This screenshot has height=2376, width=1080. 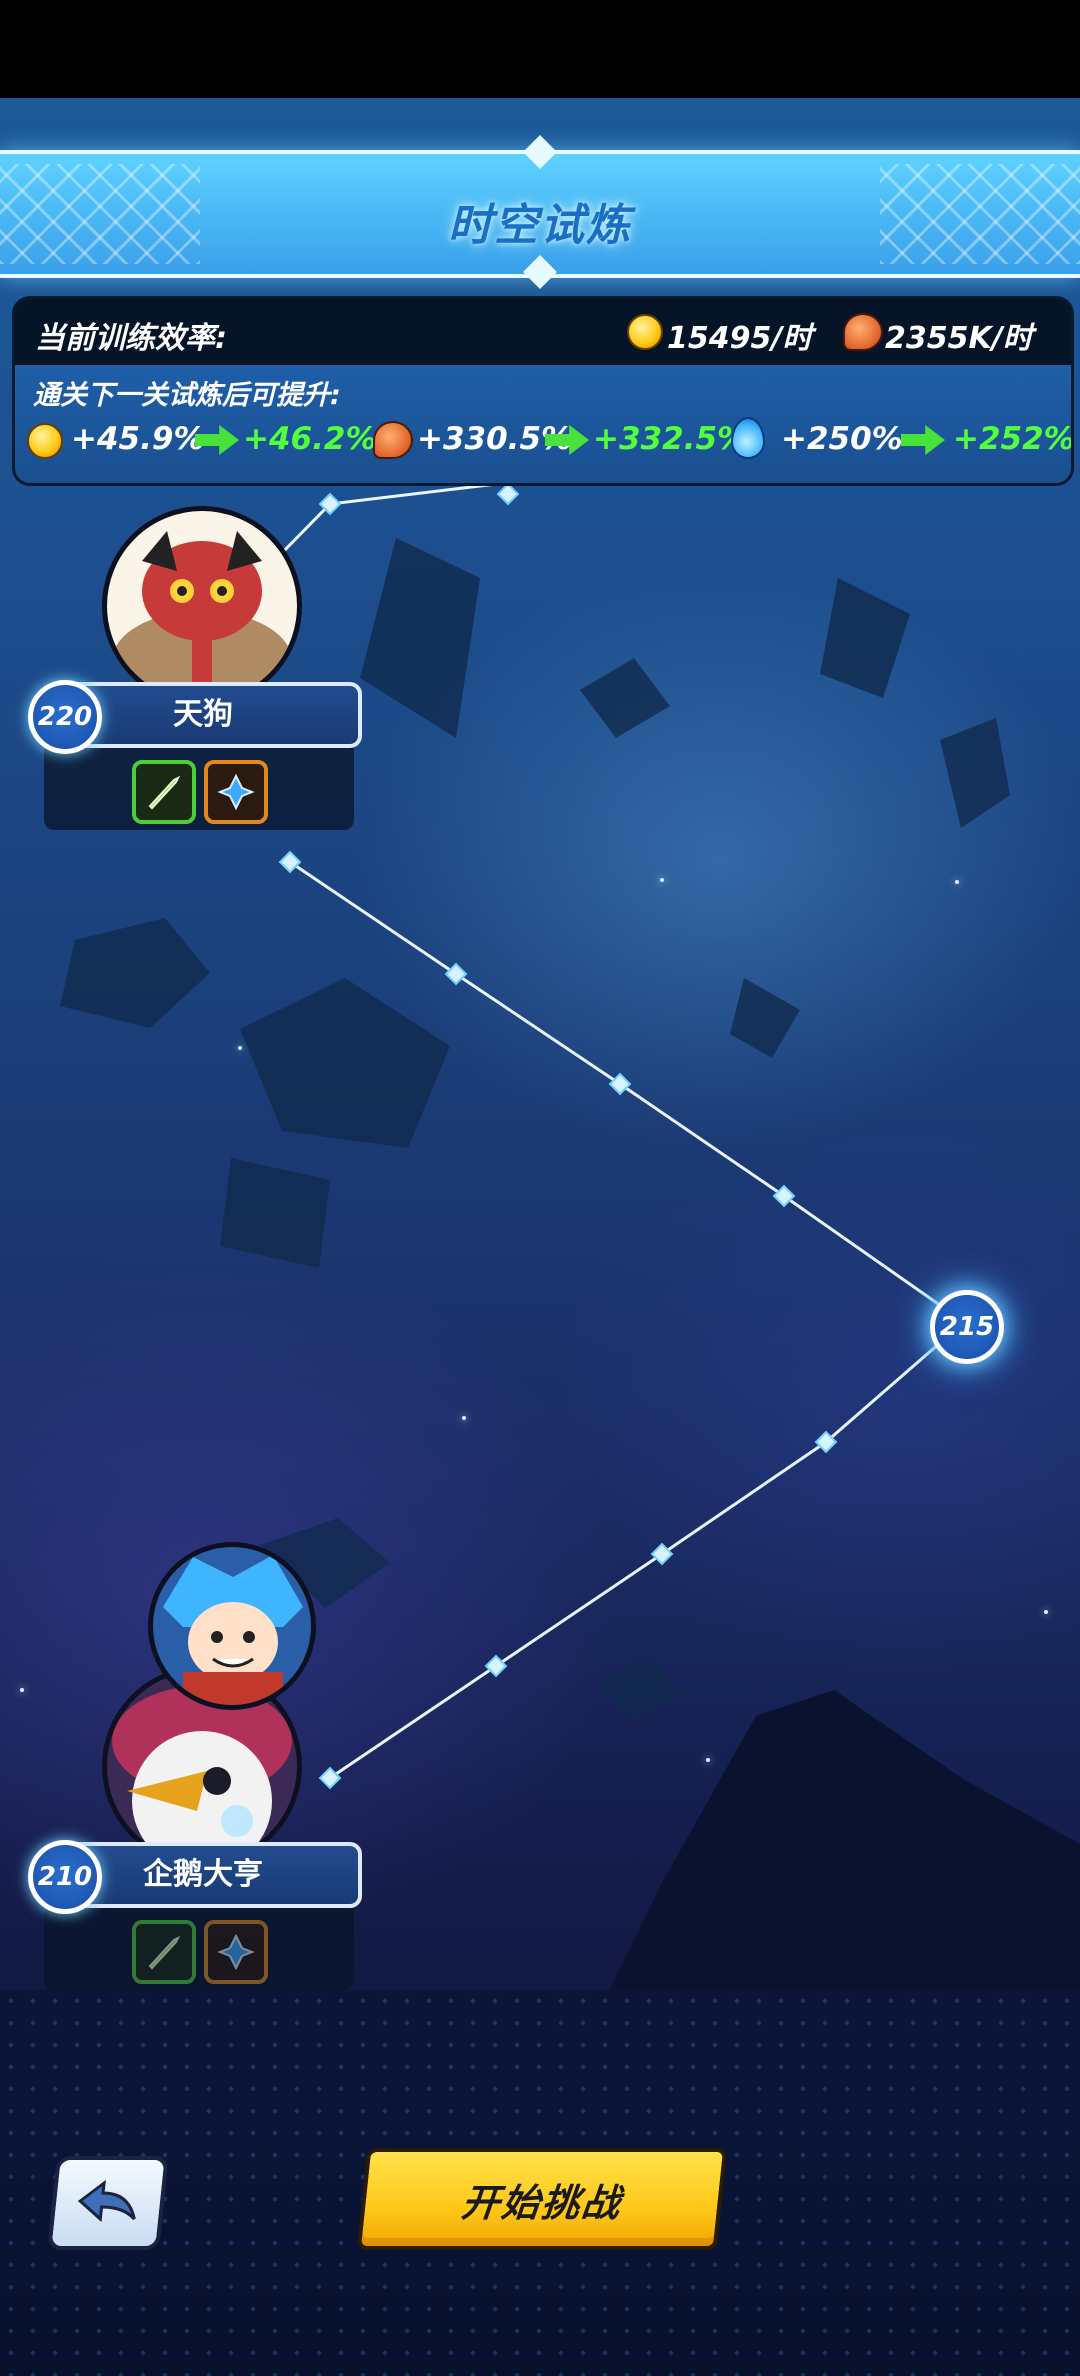 I want to click on exp-boost-current: +250%, so click(x=842, y=439).